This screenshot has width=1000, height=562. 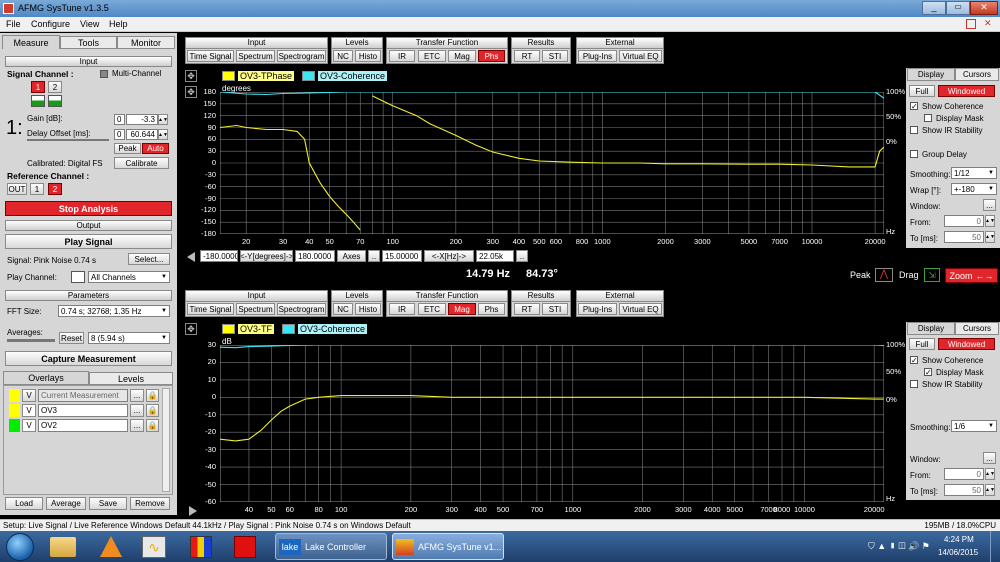 What do you see at coordinates (966, 344) in the screenshot?
I see `bottom-windowed-button: Windowed` at bounding box center [966, 344].